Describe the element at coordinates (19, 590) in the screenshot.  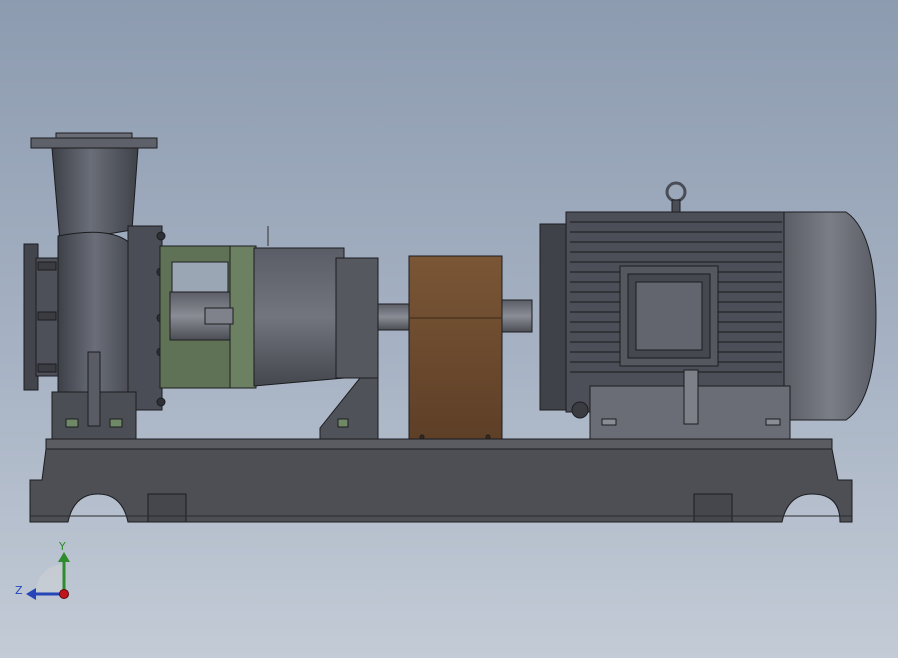
I see `z-axis-label: Z` at that location.